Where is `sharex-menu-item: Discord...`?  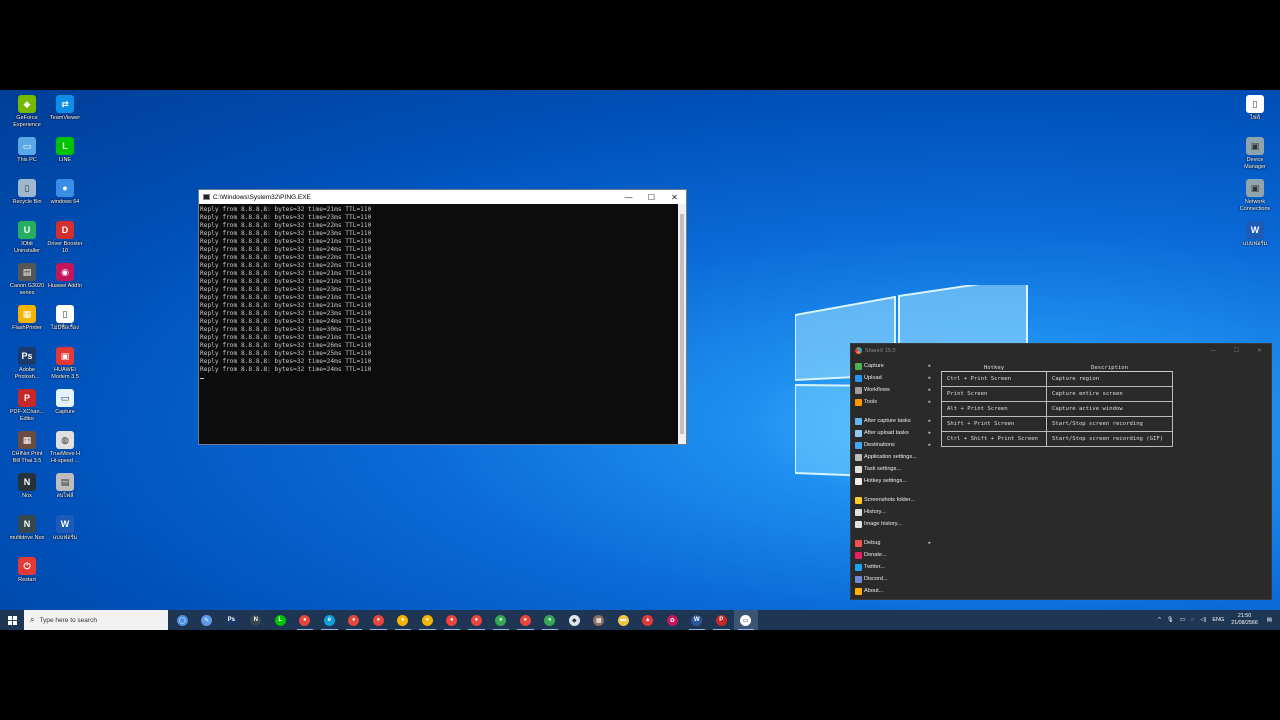
sharex-menu-item: Discord... is located at coordinates (895, 579).